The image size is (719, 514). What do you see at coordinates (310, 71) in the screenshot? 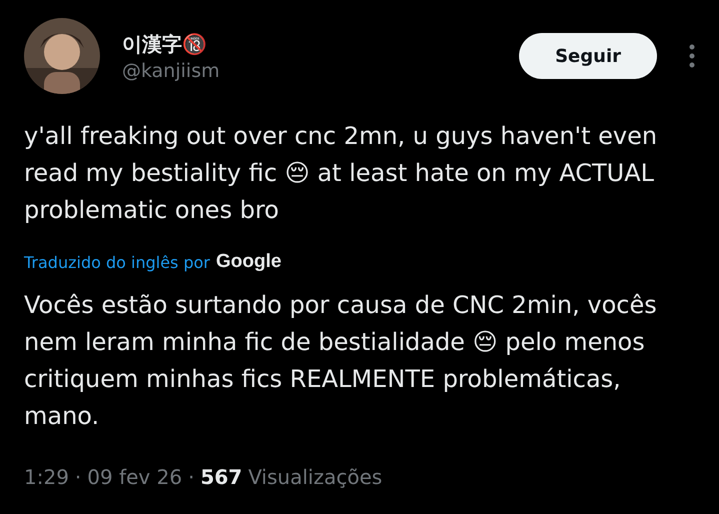
I see `author-handle: @kanjiism` at bounding box center [310, 71].